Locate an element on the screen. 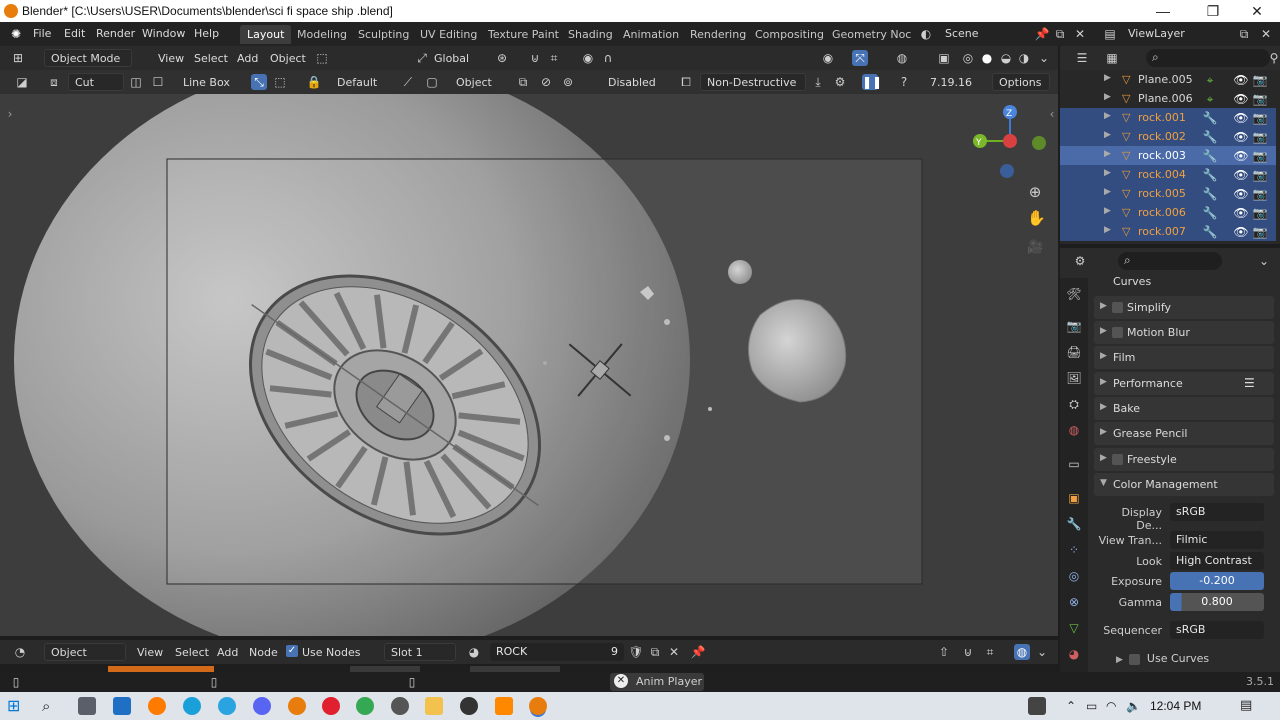  view-transform-dropdown: Filmic is located at coordinates (1217, 540).